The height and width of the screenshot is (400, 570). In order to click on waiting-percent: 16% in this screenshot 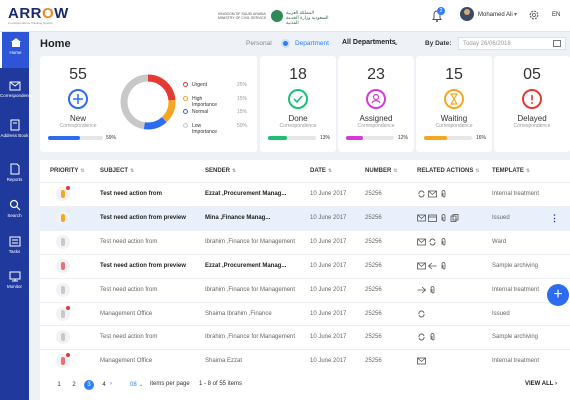, I will do `click(481, 138)`.